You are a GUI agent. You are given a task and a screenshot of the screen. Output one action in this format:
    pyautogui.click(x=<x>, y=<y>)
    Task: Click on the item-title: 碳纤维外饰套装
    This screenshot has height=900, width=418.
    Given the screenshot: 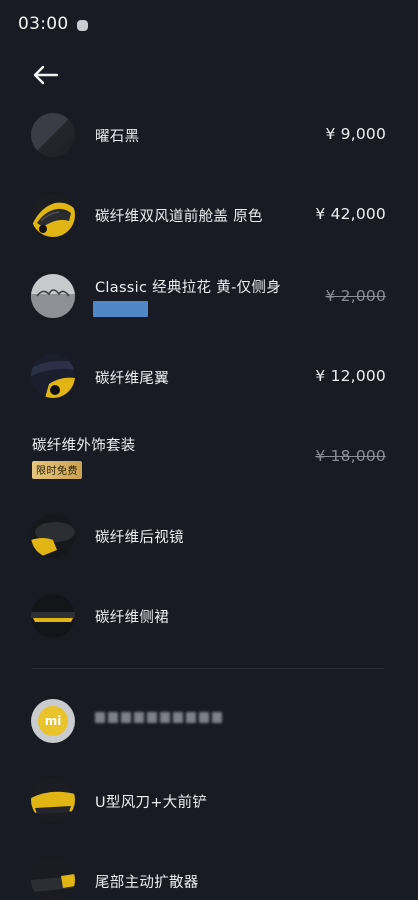 What is the action you would take?
    pyautogui.click(x=84, y=446)
    